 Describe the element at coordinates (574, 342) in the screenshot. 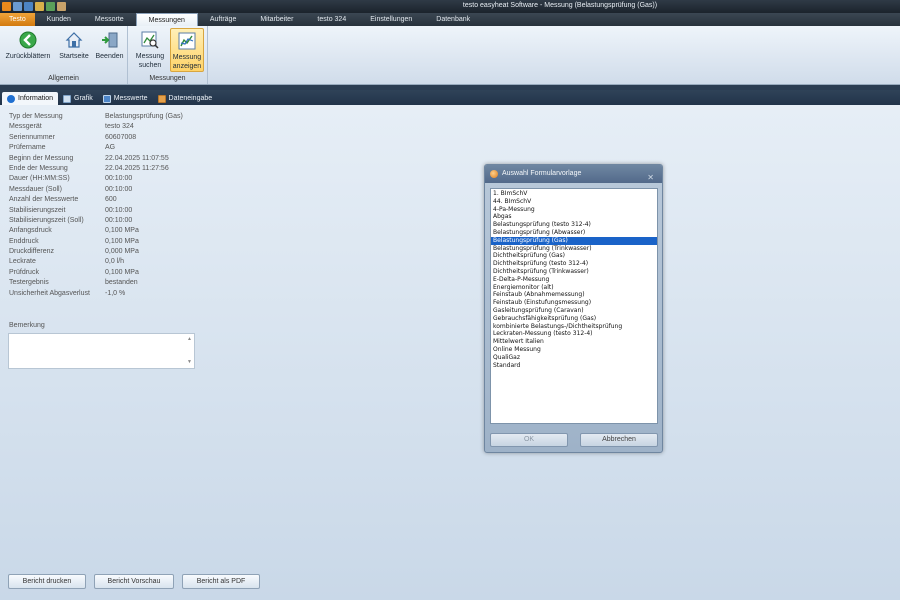

I see `template-list-item: Mittelwert Italien` at that location.